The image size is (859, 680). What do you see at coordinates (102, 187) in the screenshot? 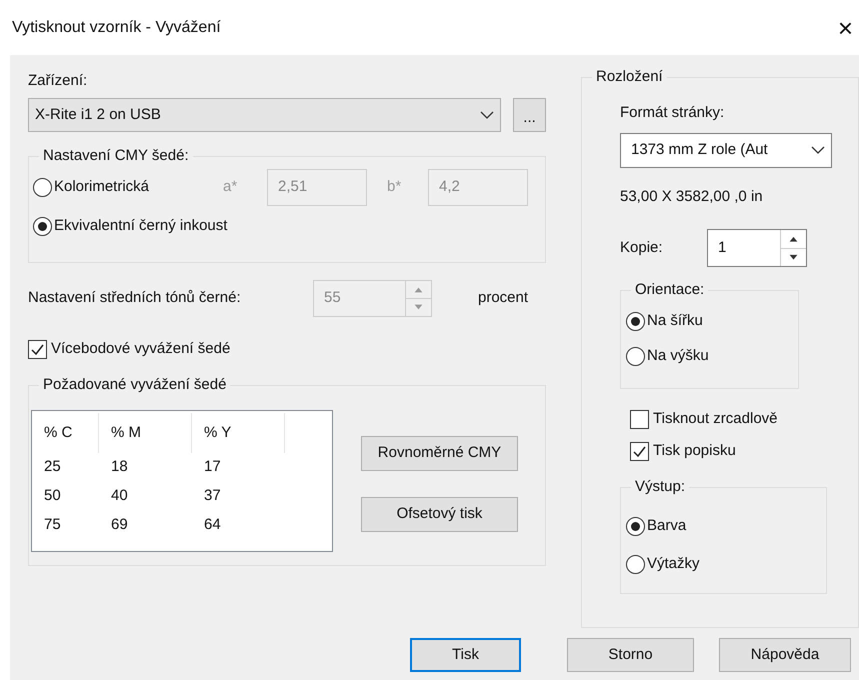
I see `radio-label: Kolorimetrická` at bounding box center [102, 187].